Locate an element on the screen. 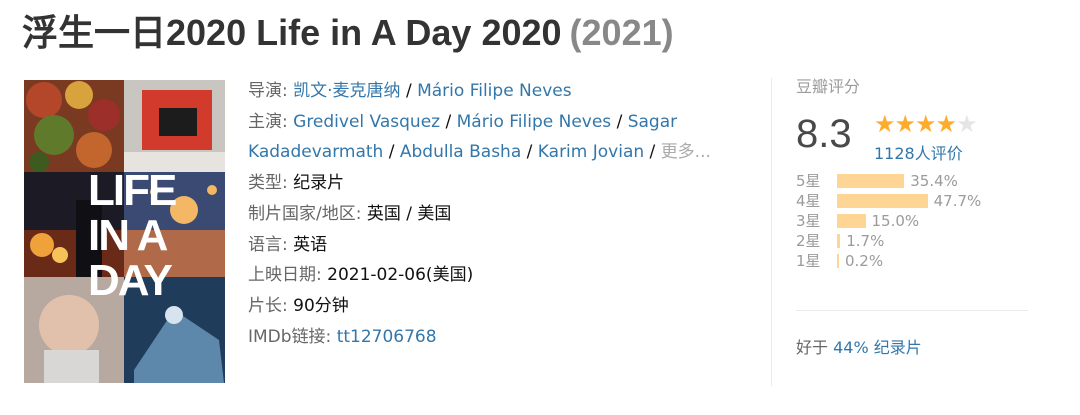  dist-star-label: 1星 is located at coordinates (808, 261).